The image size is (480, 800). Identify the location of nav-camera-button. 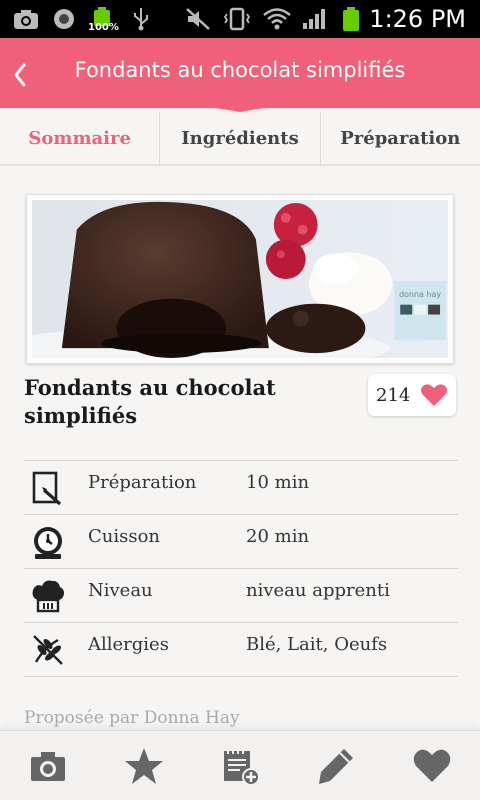
(48, 765).